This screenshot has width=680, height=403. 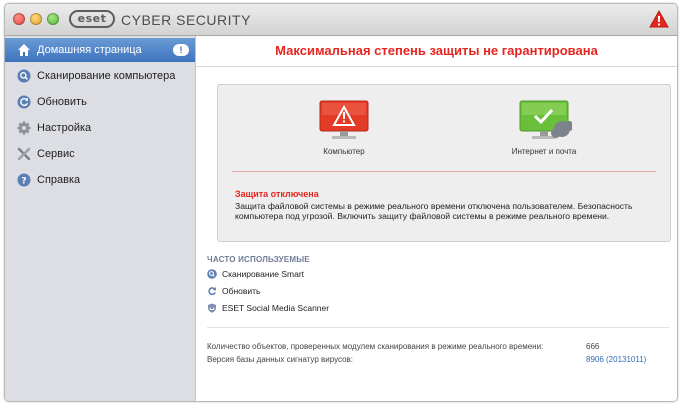 What do you see at coordinates (64, 128) in the screenshot?
I see `sidebar-item-label: Настройка` at bounding box center [64, 128].